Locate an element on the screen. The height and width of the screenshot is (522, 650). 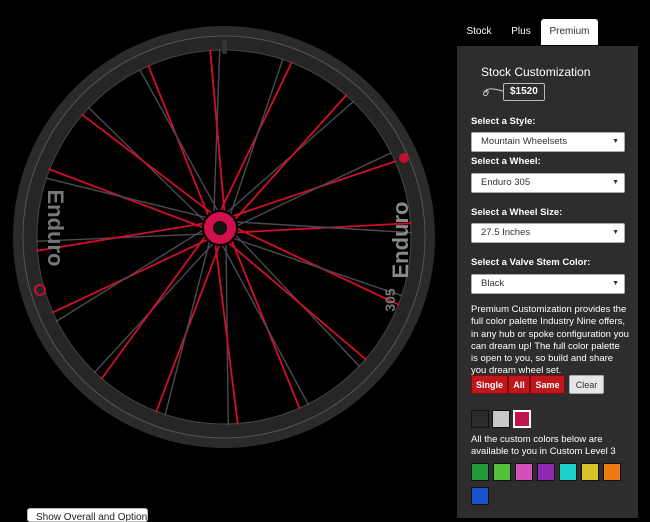
price-value: $1520 is located at coordinates (524, 92).